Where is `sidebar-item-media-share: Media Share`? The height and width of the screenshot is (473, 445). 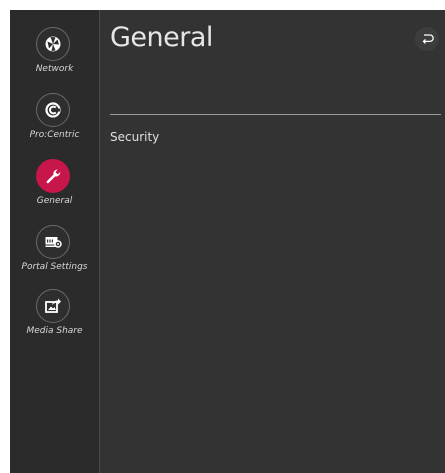
sidebar-item-media-share: Media Share is located at coordinates (54, 319).